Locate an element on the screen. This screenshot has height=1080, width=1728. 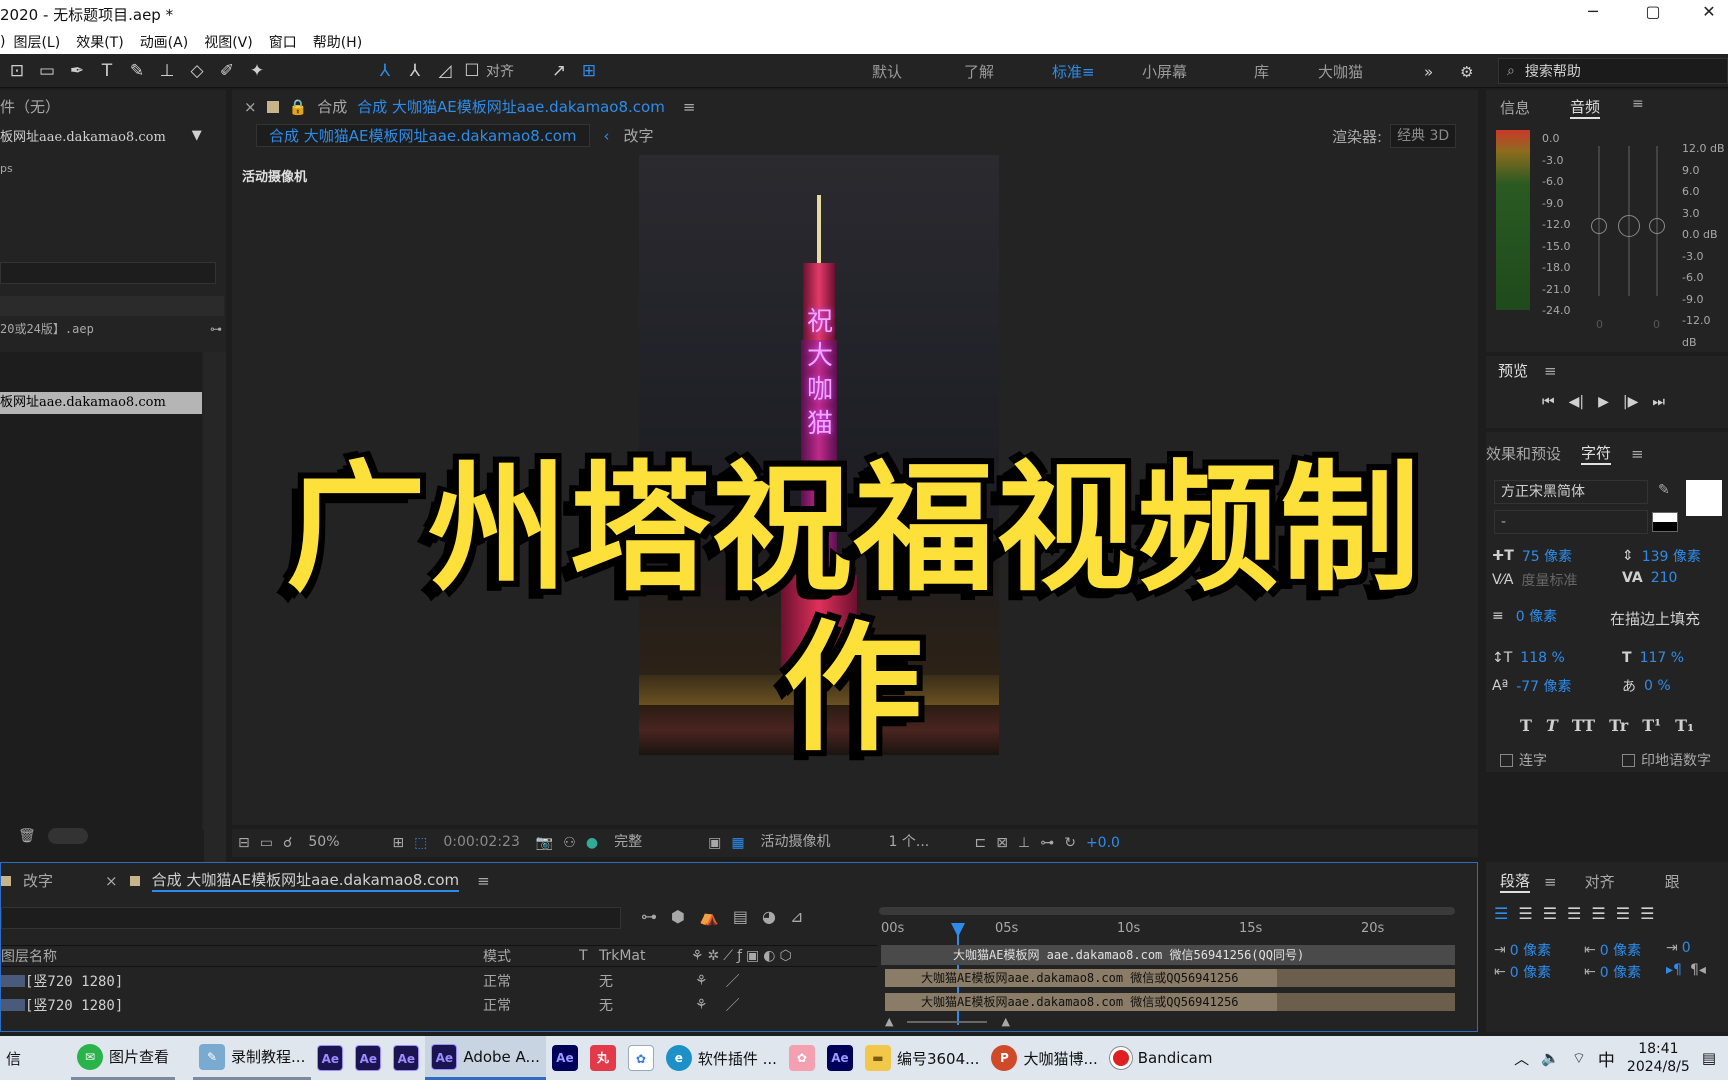
project-selected-item: 板网址aae.dakamao8.com is located at coordinates (101, 403).